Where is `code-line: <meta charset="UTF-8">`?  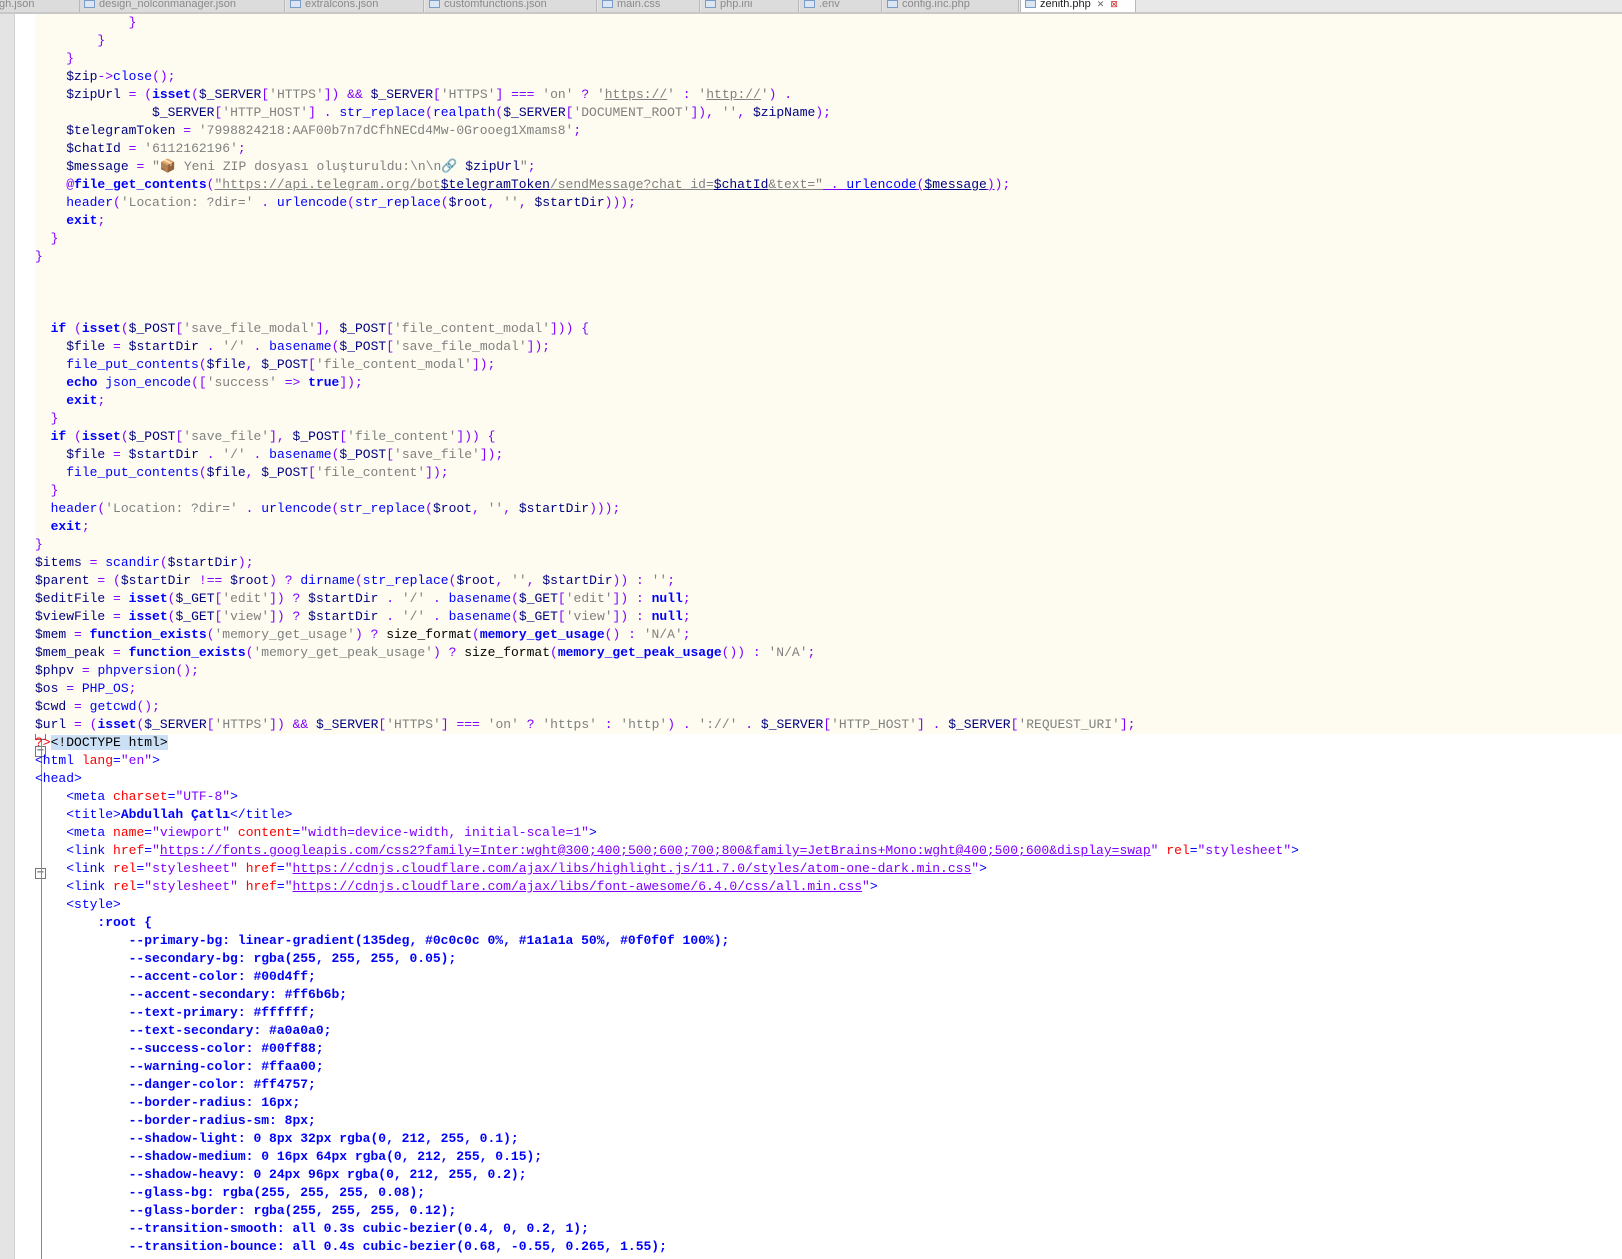
code-line: <meta charset="UTF-8"> is located at coordinates (828, 797).